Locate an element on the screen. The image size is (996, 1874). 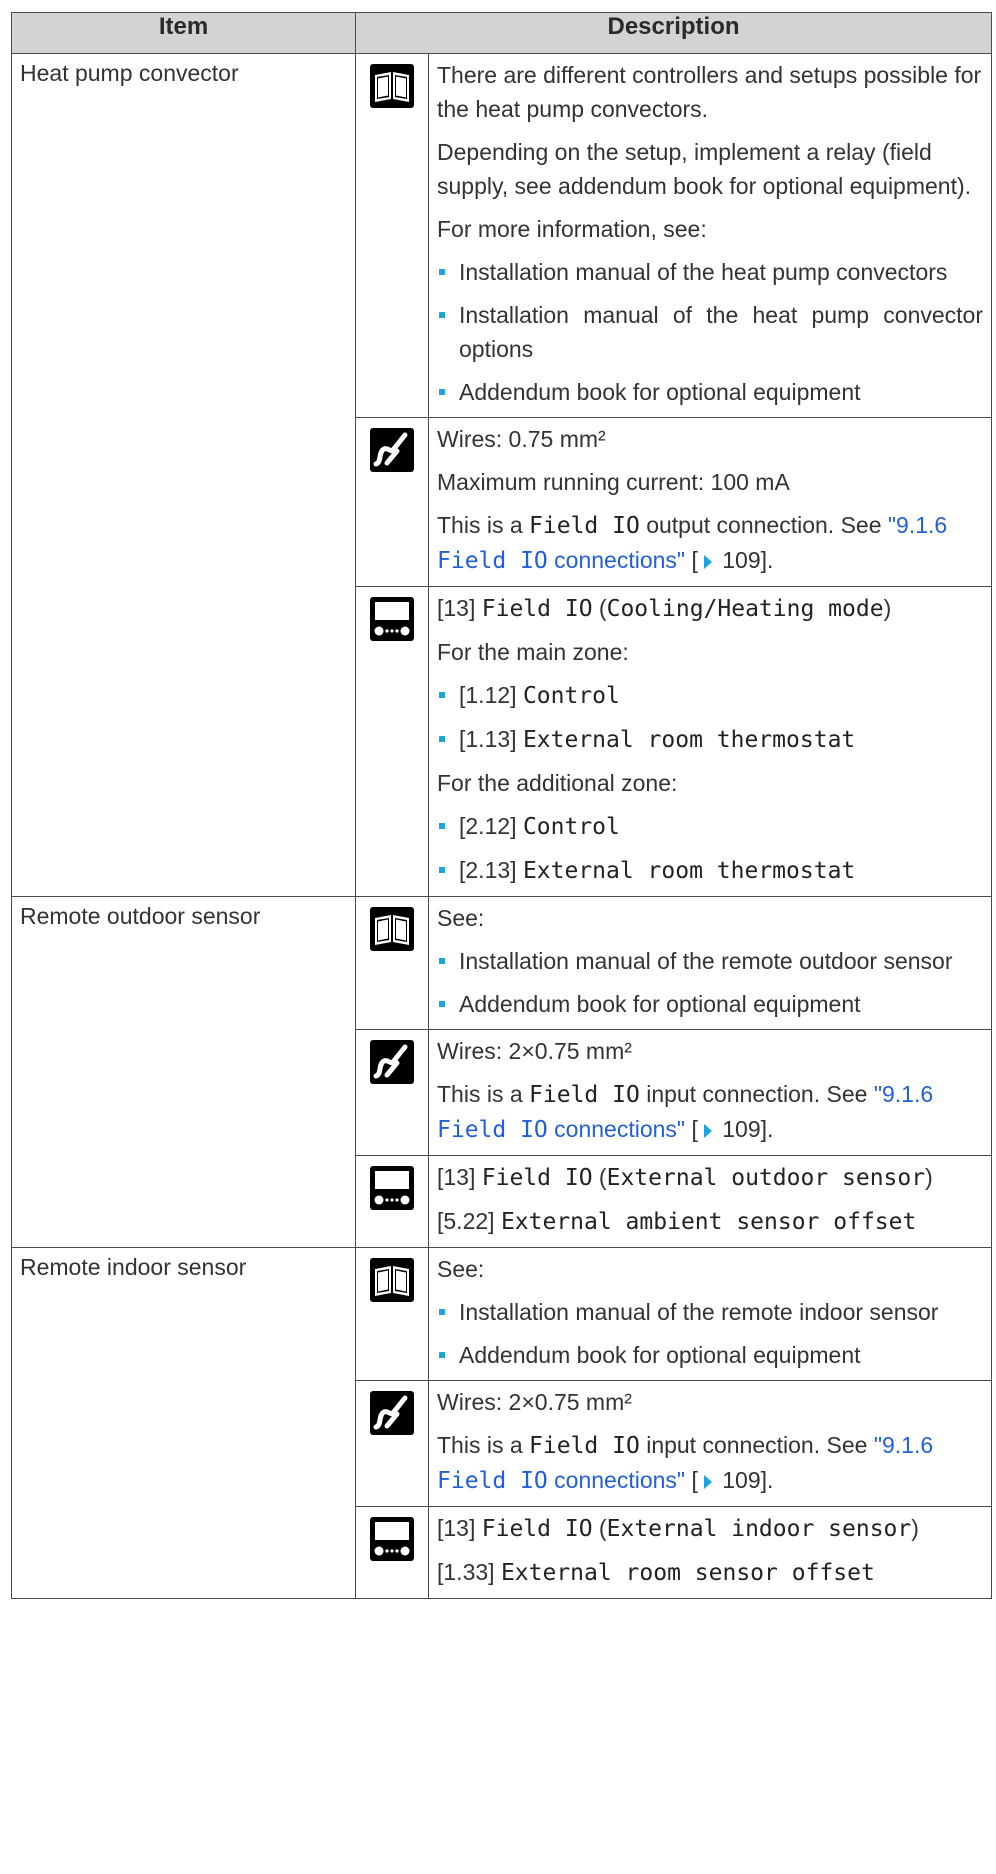
paragraph: For the additional zone: is located at coordinates (557, 783).